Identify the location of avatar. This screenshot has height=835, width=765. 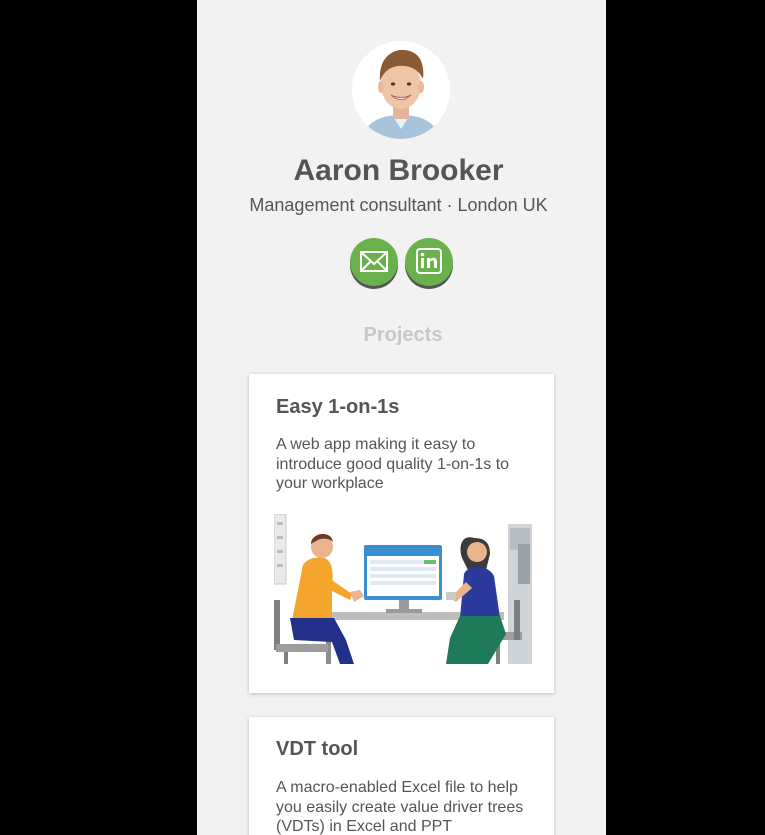
(401, 90).